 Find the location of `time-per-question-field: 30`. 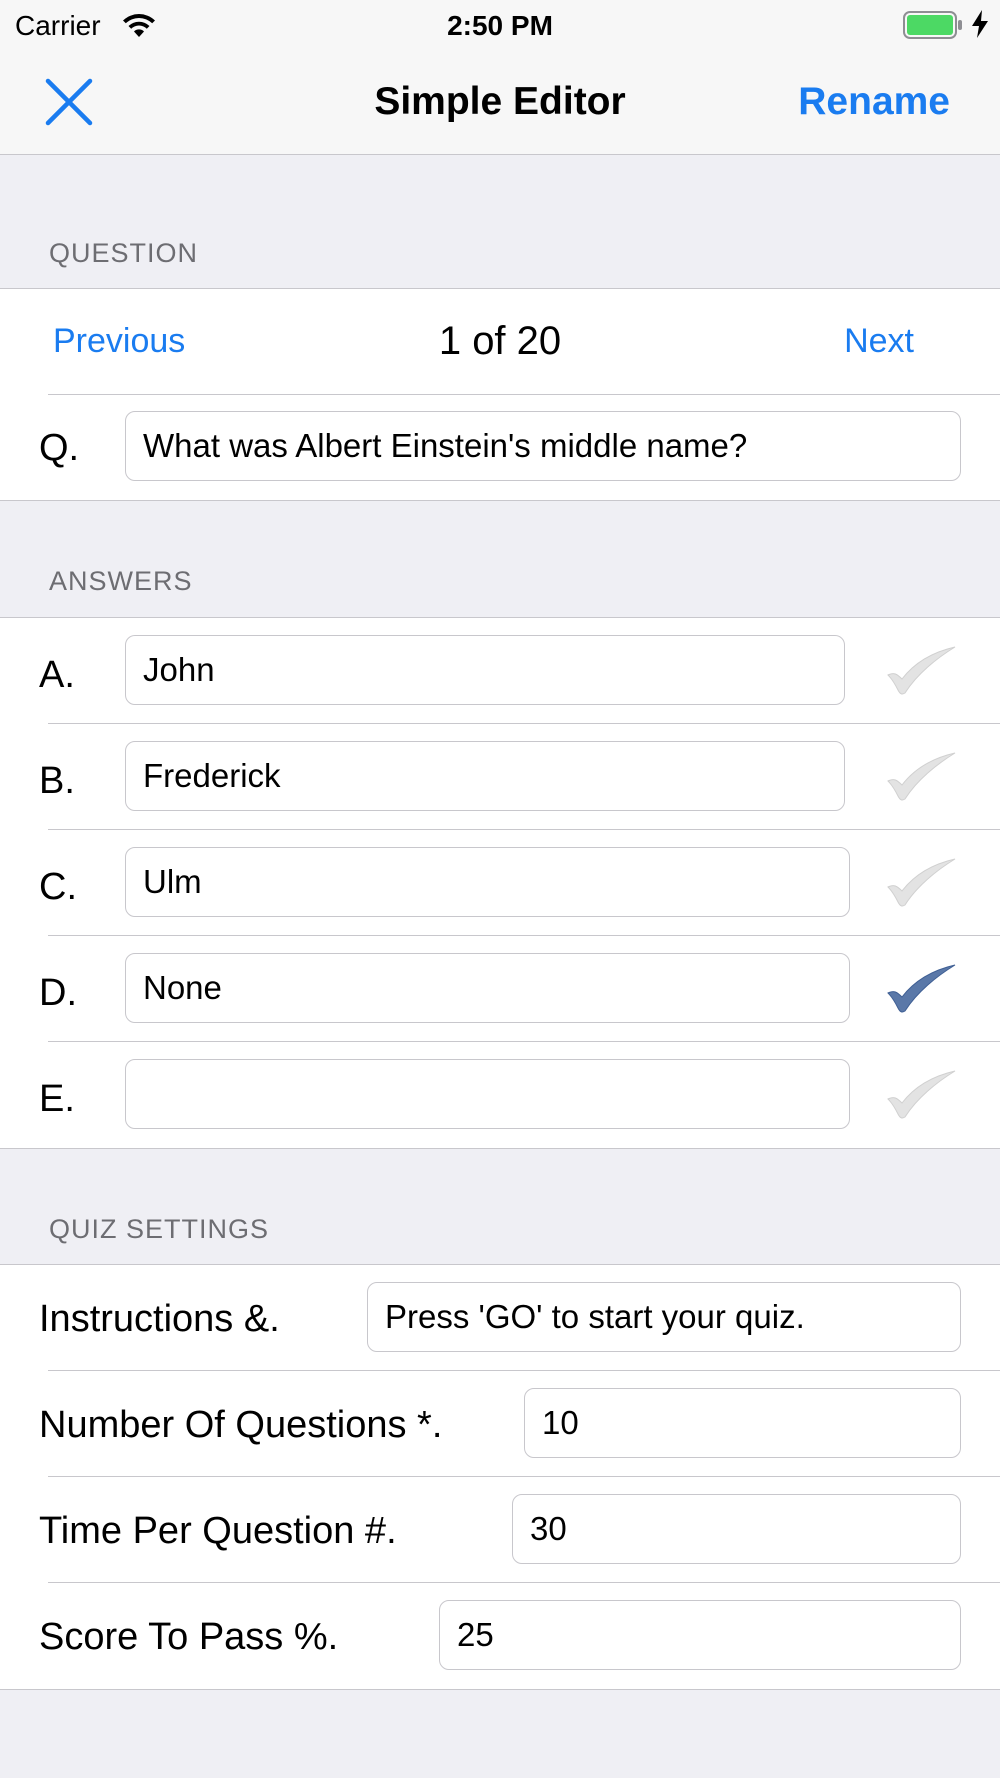

time-per-question-field: 30 is located at coordinates (736, 1529).